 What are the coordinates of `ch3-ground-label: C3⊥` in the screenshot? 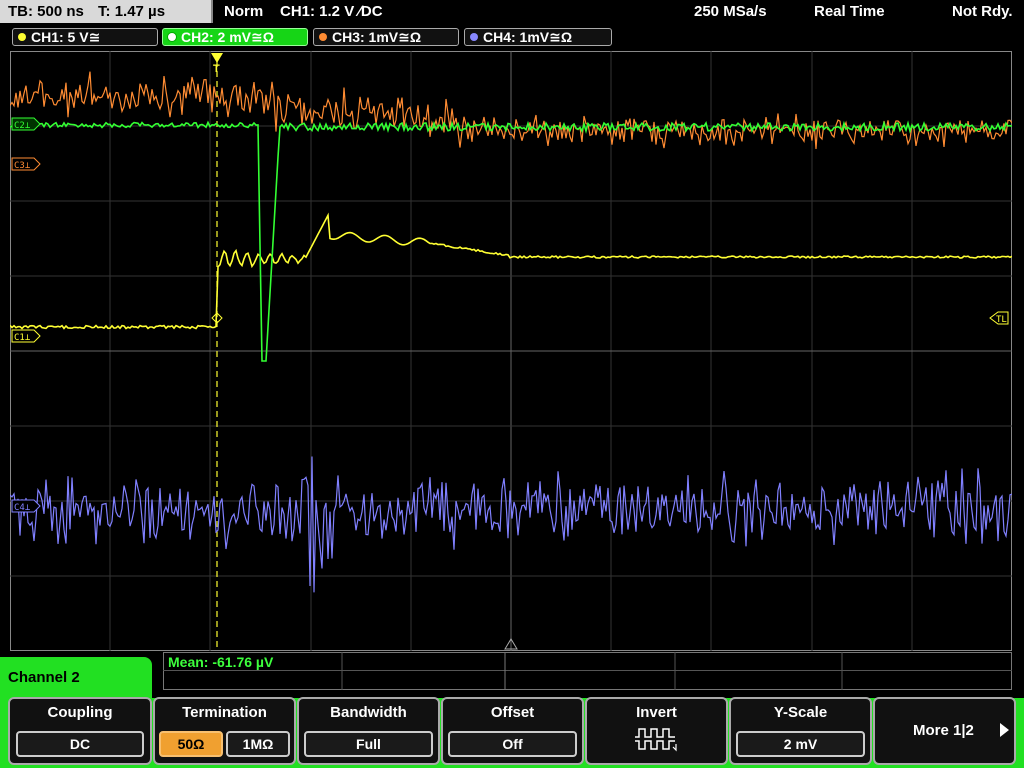 It's located at (22, 166).